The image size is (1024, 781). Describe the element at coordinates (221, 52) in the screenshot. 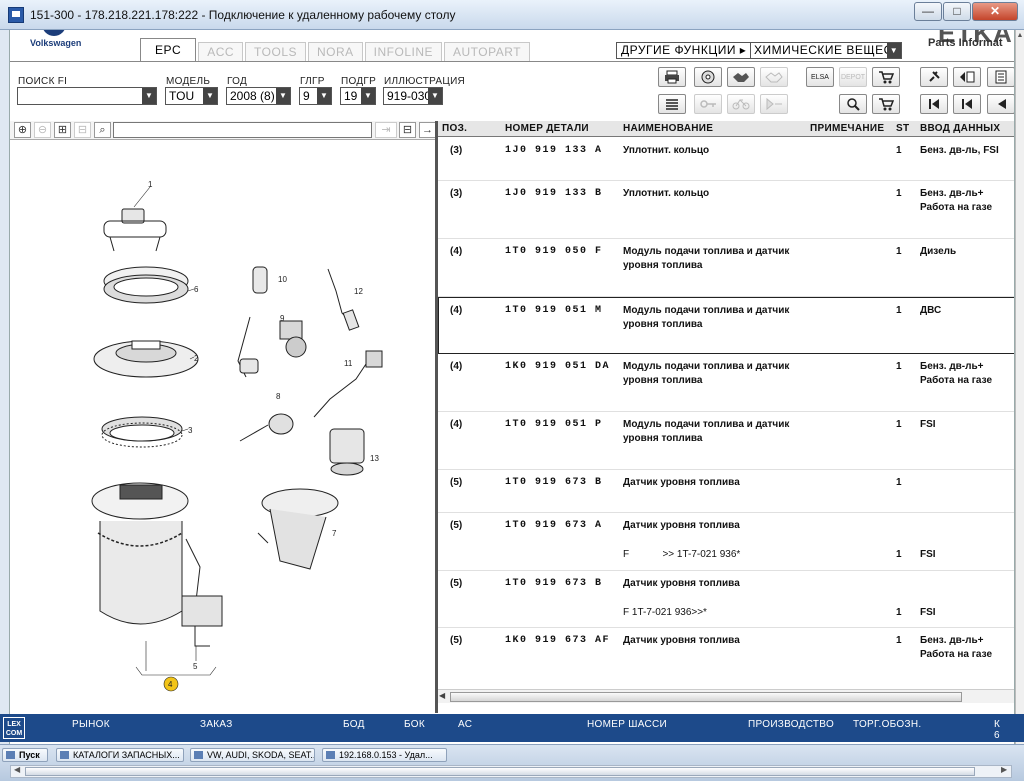

I see `tab-acc: ACC` at that location.